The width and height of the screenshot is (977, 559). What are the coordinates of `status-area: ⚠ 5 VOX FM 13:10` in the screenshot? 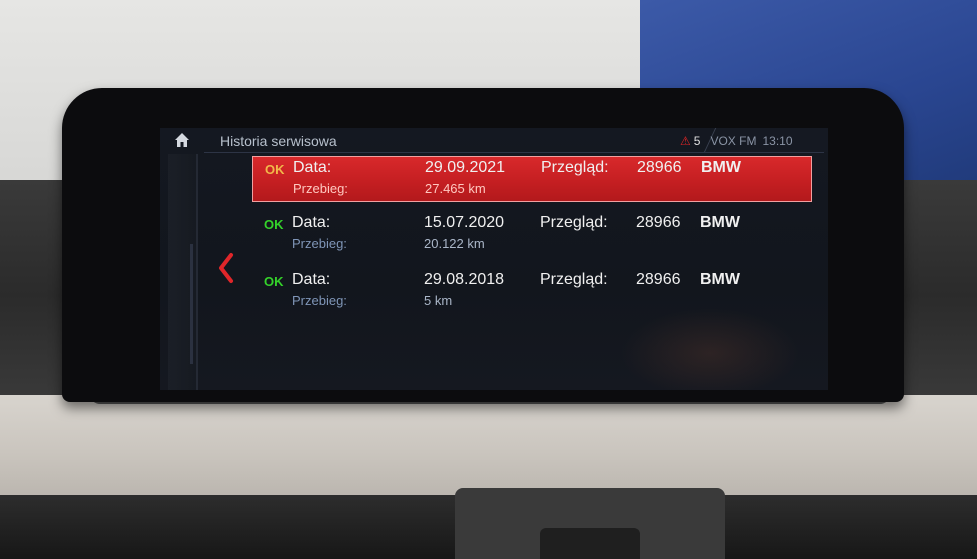 It's located at (736, 141).